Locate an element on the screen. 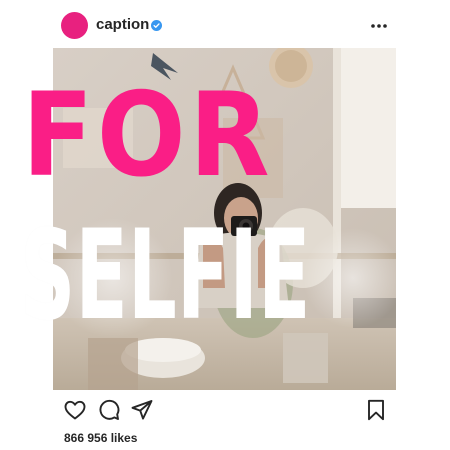  post-header: caption is located at coordinates (225, 24).